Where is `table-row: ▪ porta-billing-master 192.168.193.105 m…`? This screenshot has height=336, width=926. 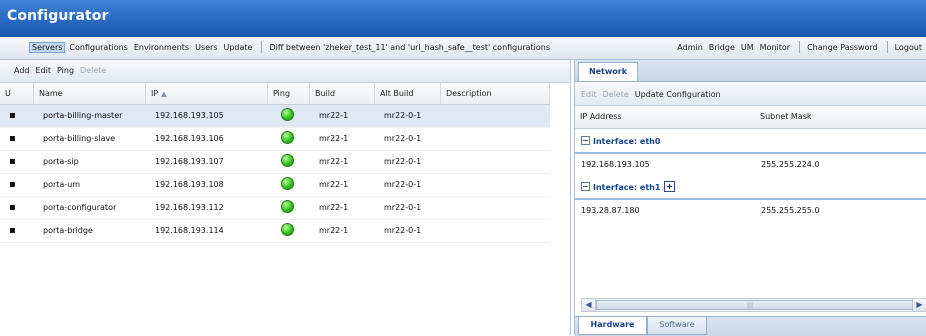 table-row: ▪ porta-billing-master 192.168.193.105 m… is located at coordinates (275, 116).